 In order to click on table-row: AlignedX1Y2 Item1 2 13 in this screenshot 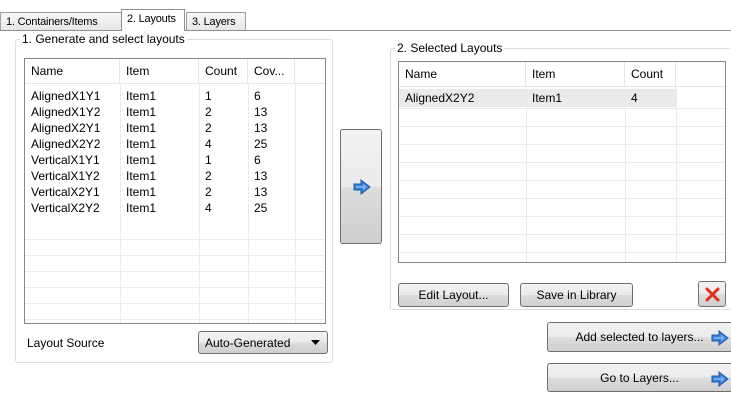, I will do `click(175, 112)`.